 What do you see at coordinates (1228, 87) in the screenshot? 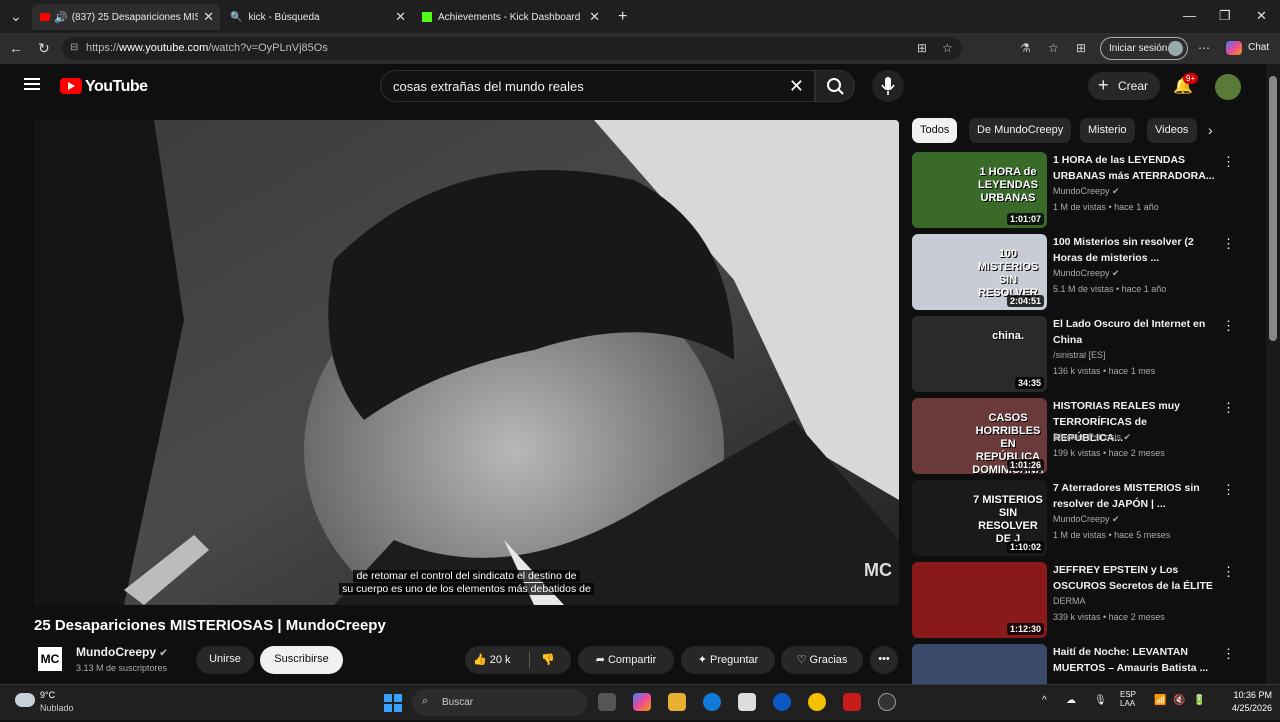
I see `user-avatar` at bounding box center [1228, 87].